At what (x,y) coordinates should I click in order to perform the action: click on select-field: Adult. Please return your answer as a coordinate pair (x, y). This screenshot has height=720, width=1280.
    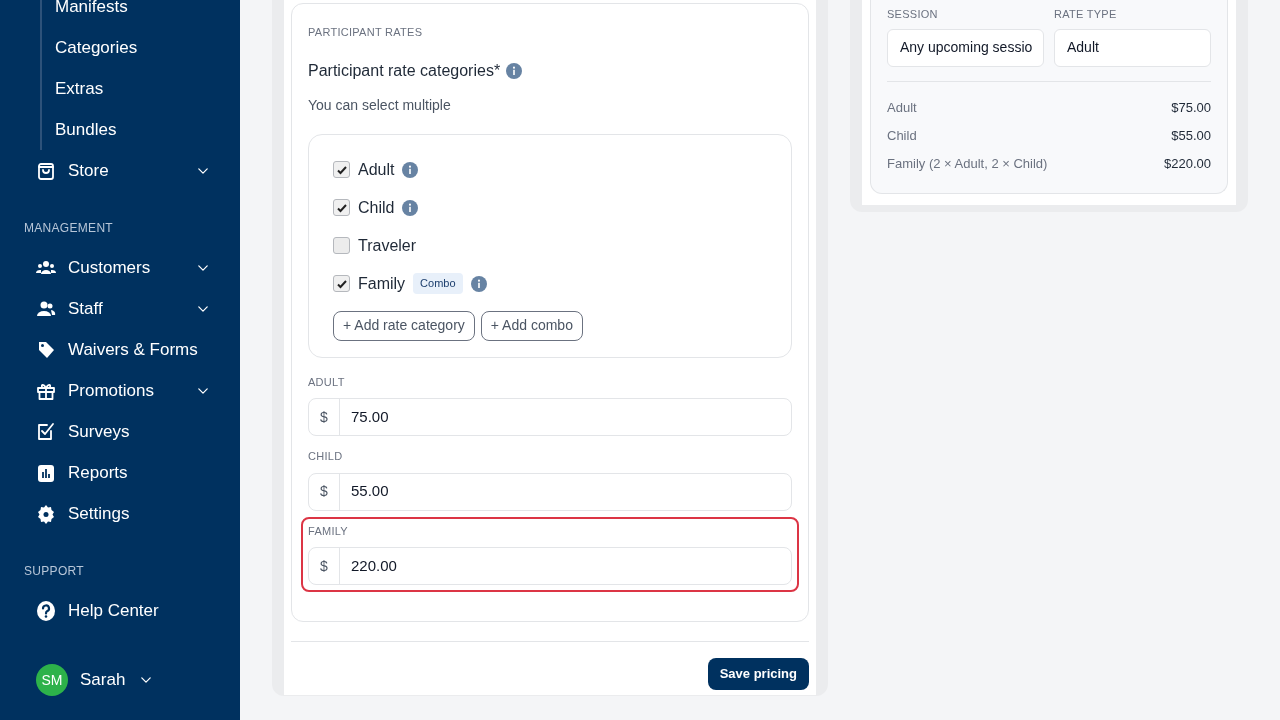
    Looking at the image, I should click on (1132, 47).